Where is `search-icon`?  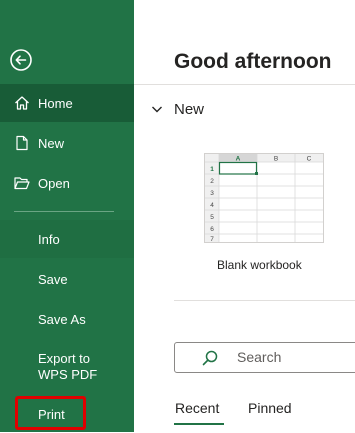 search-icon is located at coordinates (210, 358).